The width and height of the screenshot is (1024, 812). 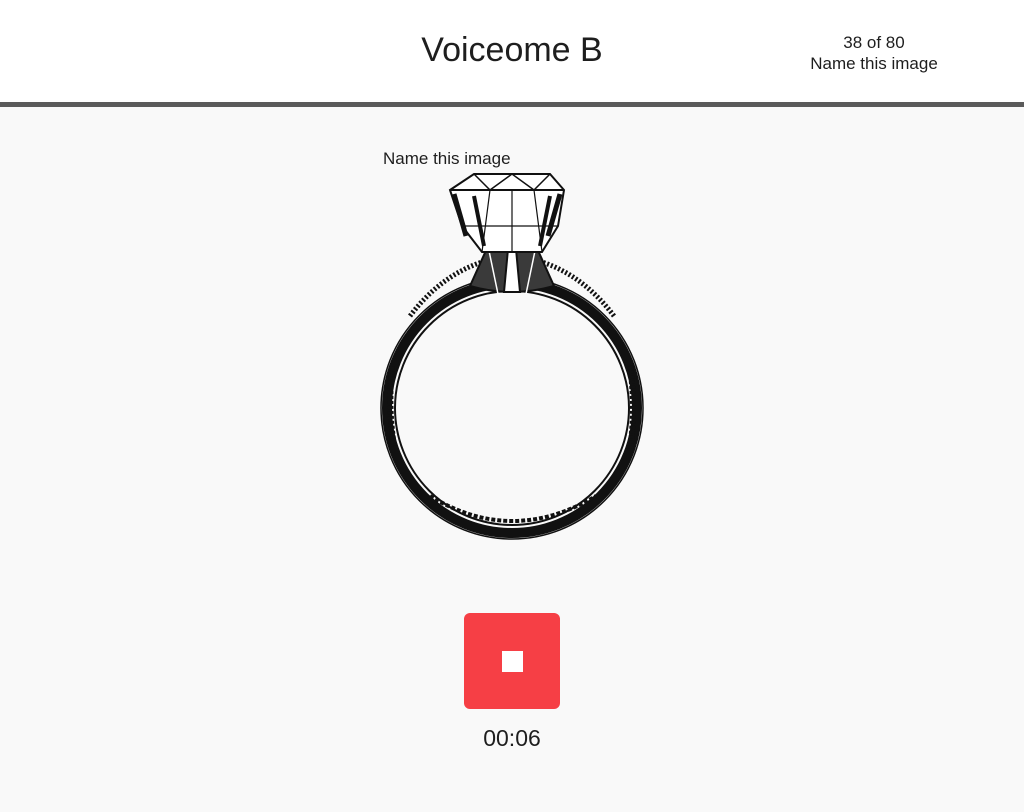 I want to click on engagement-ring-icon, so click(x=512, y=356).